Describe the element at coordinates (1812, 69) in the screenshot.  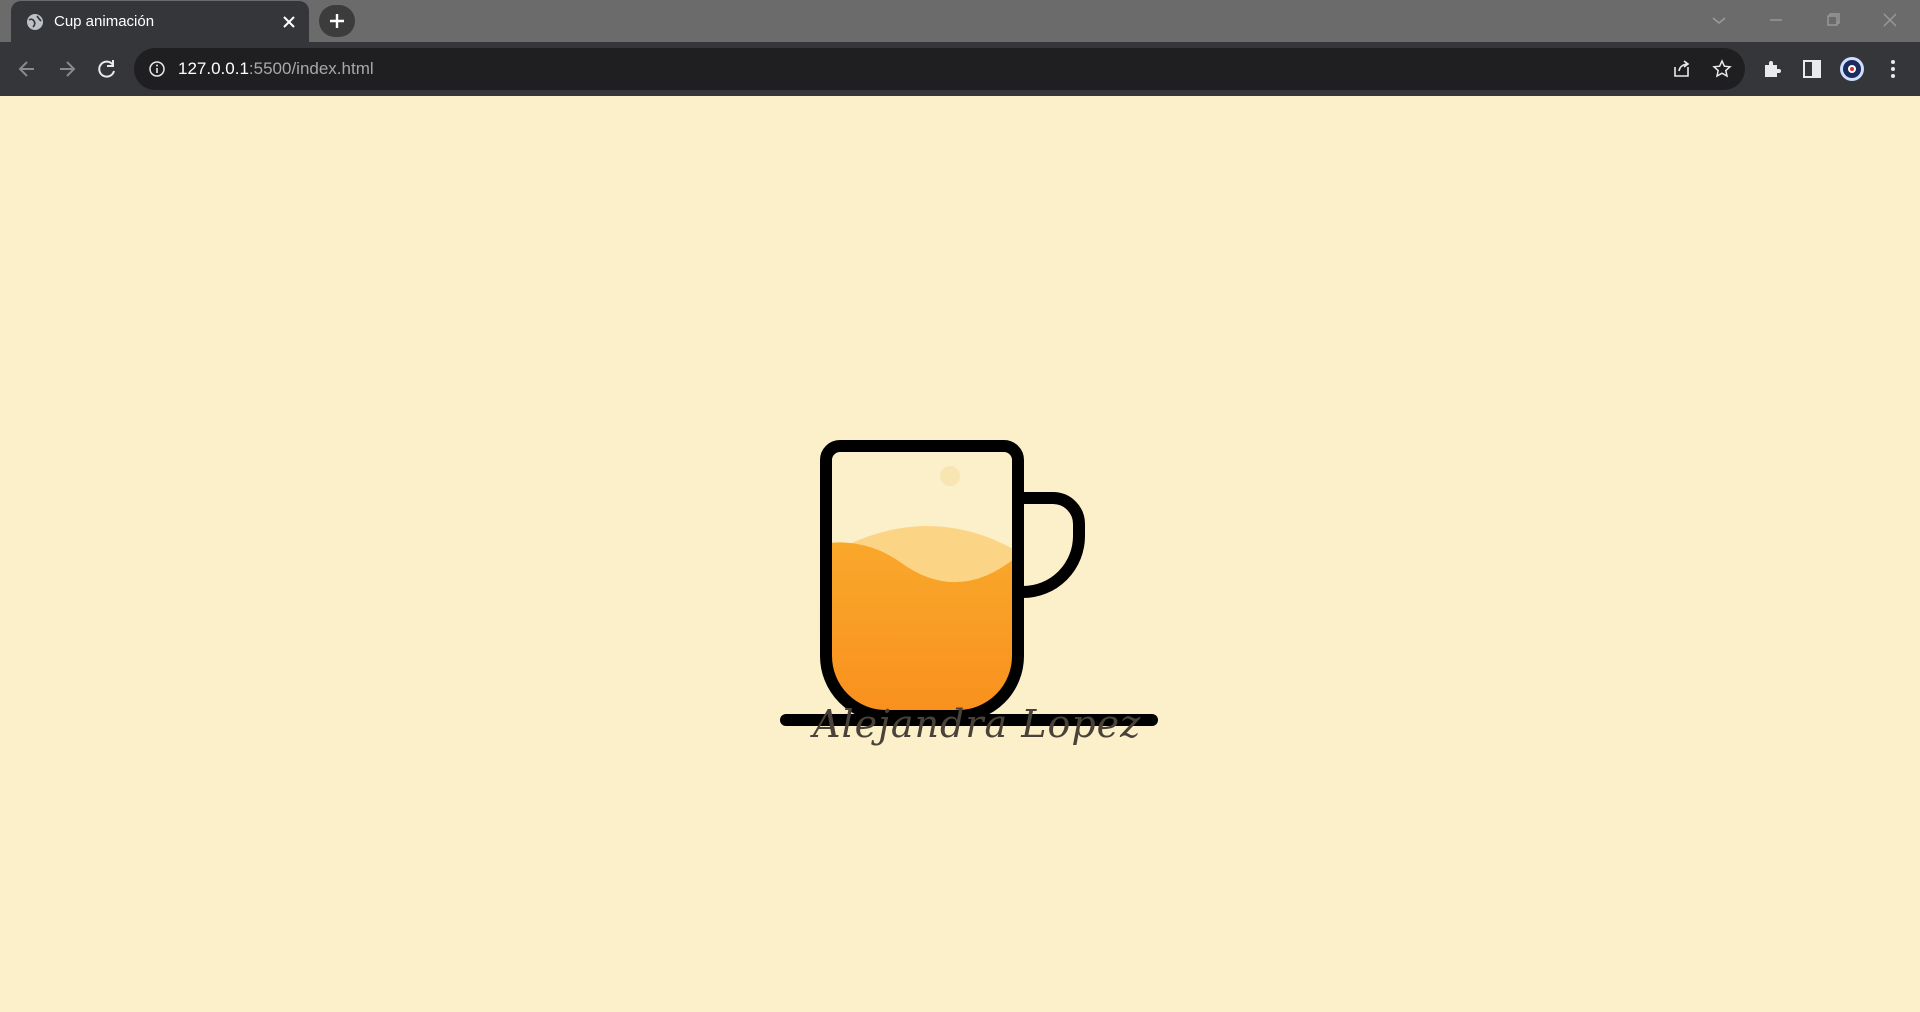
I see `side-panel-icon` at that location.